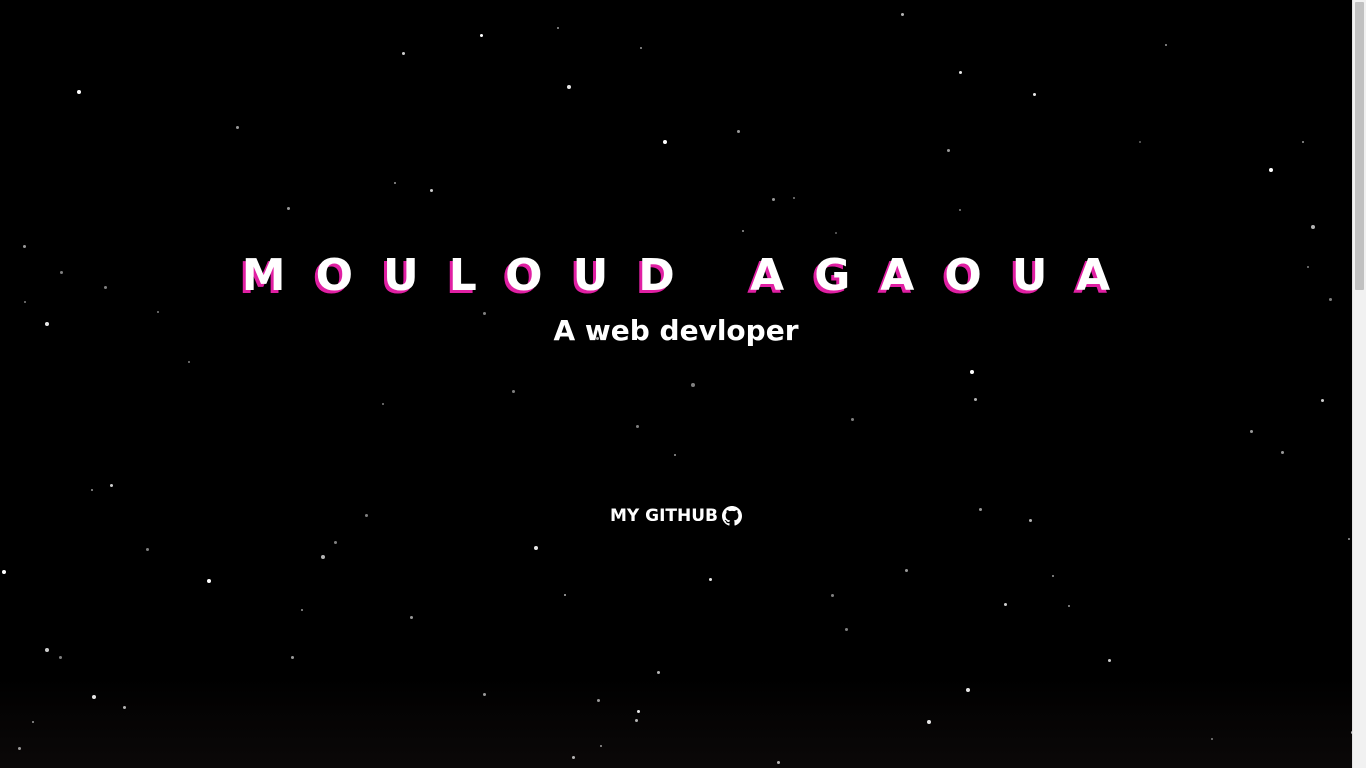  I want to click on scrollbar-thumb, so click(1359, 146).